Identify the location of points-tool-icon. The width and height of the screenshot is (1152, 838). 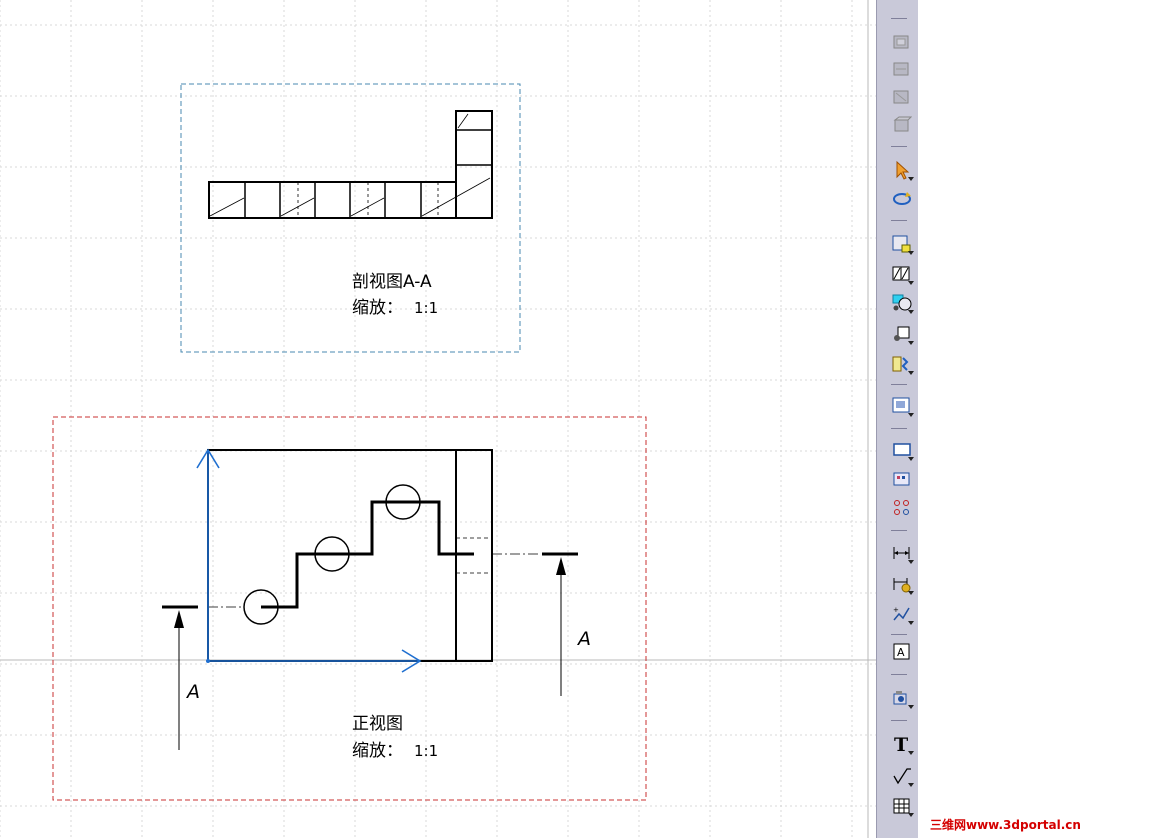
(902, 507).